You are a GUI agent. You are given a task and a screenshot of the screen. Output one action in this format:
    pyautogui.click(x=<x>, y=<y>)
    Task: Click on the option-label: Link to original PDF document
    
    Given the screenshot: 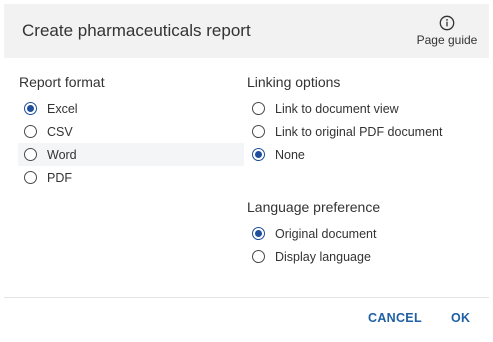 What is the action you would take?
    pyautogui.click(x=359, y=131)
    